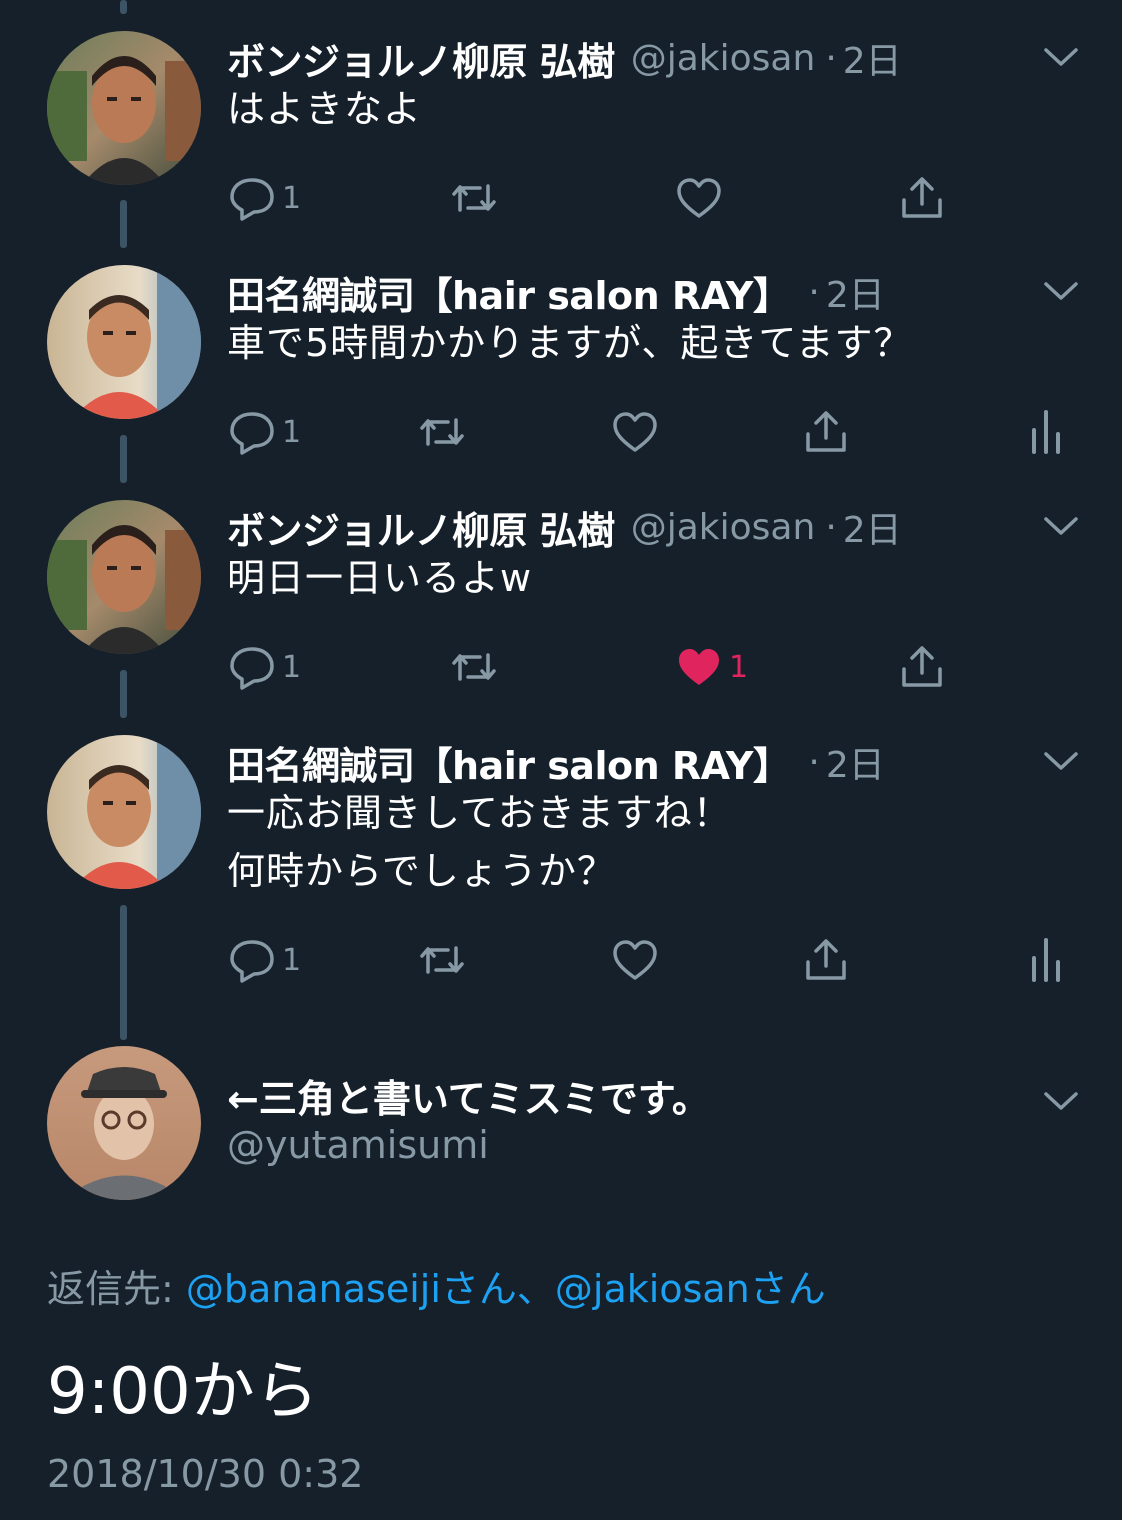 This screenshot has height=1520, width=1122. Describe the element at coordinates (421, 871) in the screenshot. I see `tweet-text-line: 何時からでしょうか？` at that location.